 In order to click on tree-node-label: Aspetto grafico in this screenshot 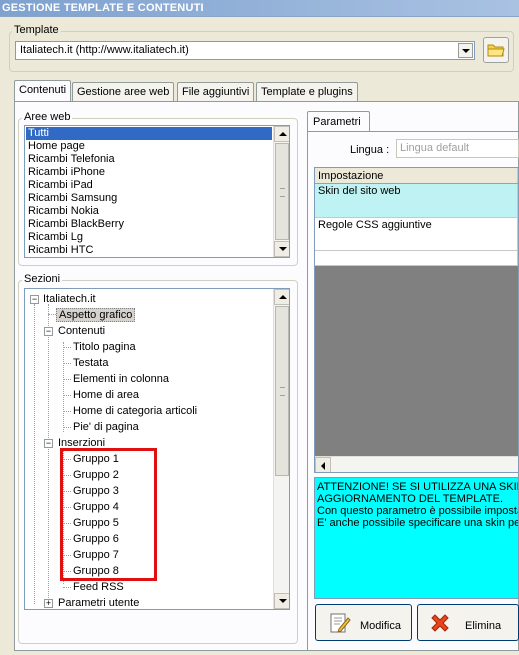, I will do `click(96, 315)`.